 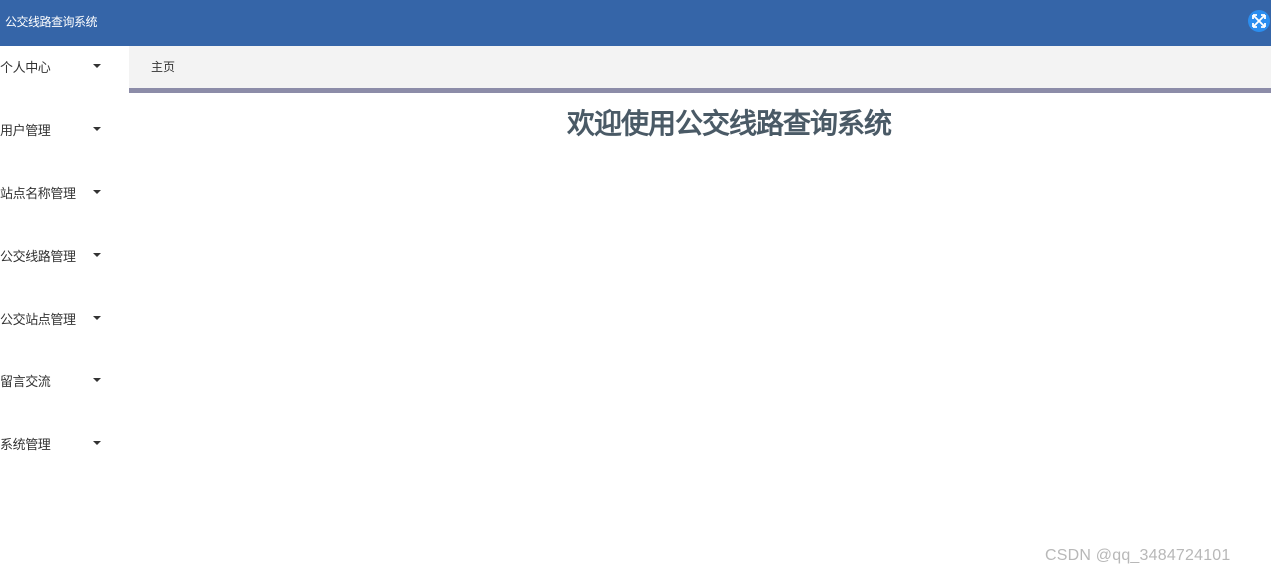 I want to click on top-header: 公交线路查询系统, so click(x=635, y=23).